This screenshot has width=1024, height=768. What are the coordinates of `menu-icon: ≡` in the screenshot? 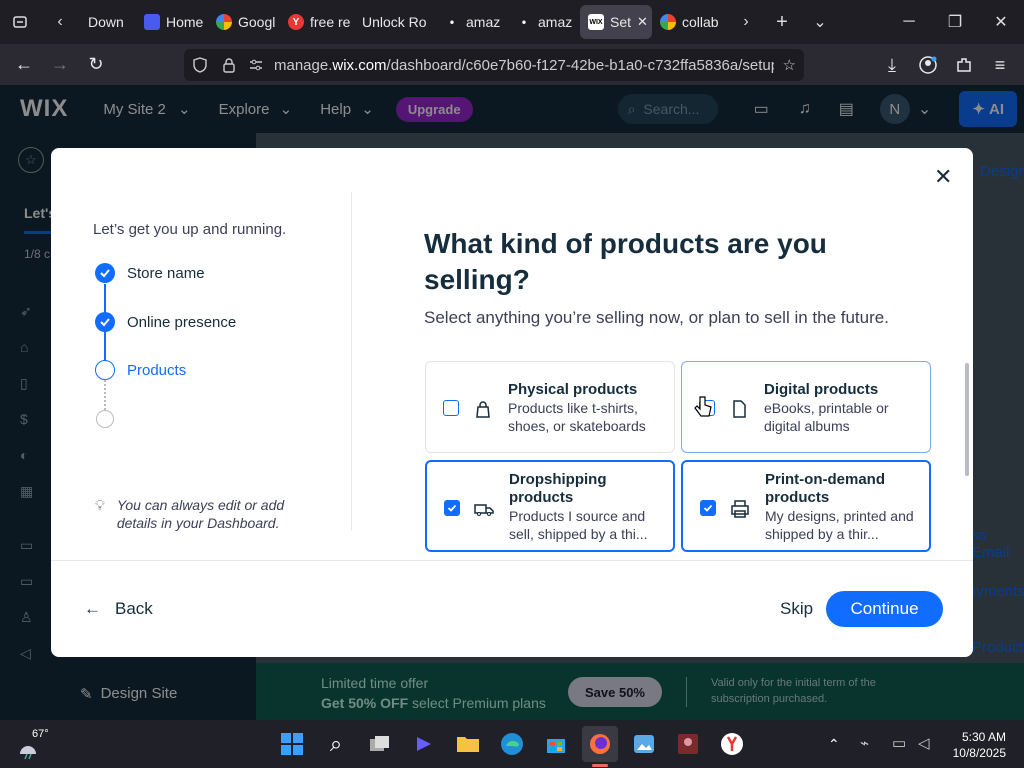 It's located at (1000, 65).